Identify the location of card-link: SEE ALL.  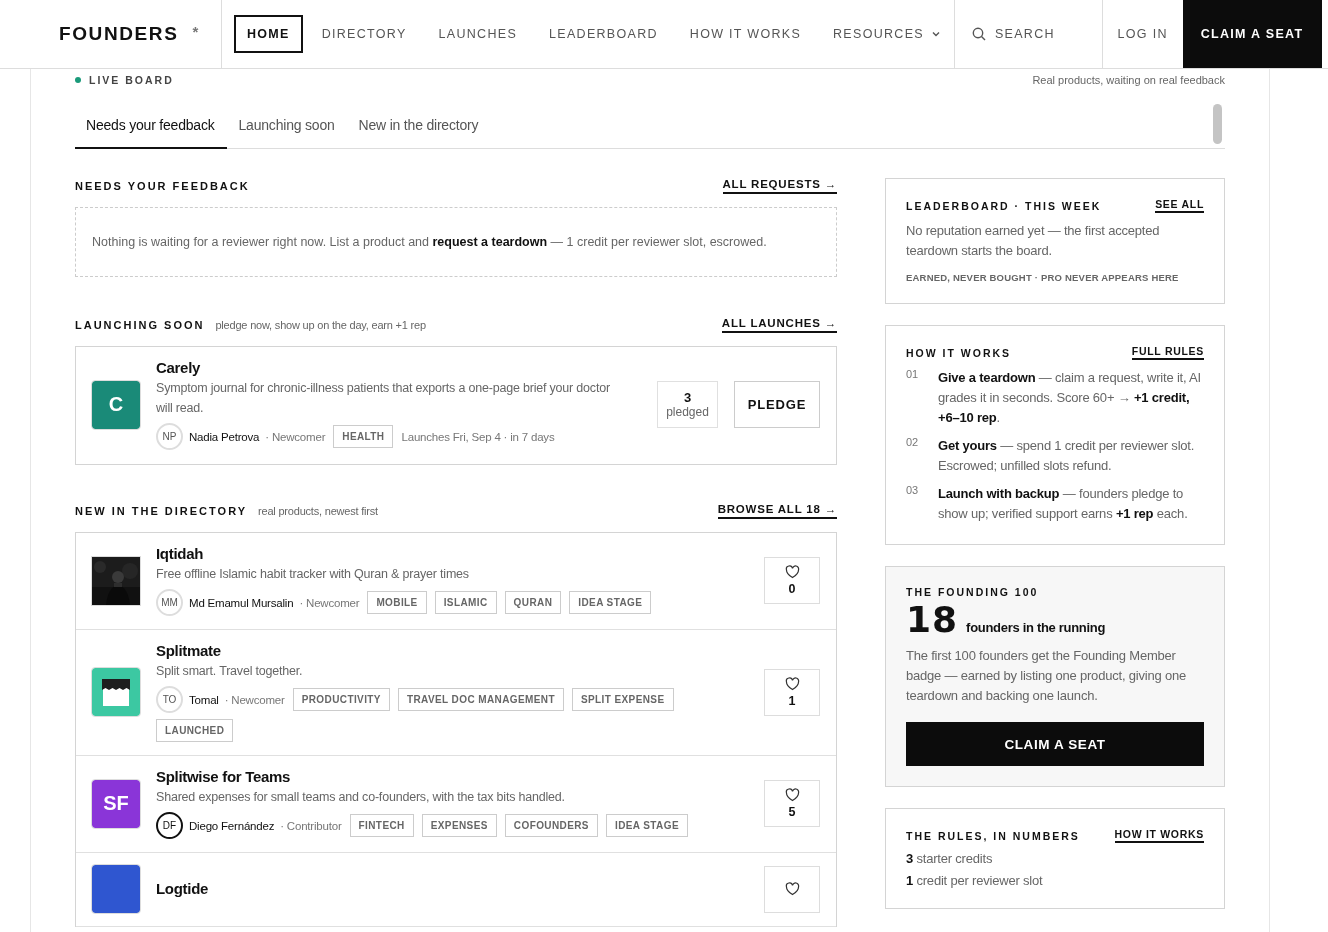
(1179, 205).